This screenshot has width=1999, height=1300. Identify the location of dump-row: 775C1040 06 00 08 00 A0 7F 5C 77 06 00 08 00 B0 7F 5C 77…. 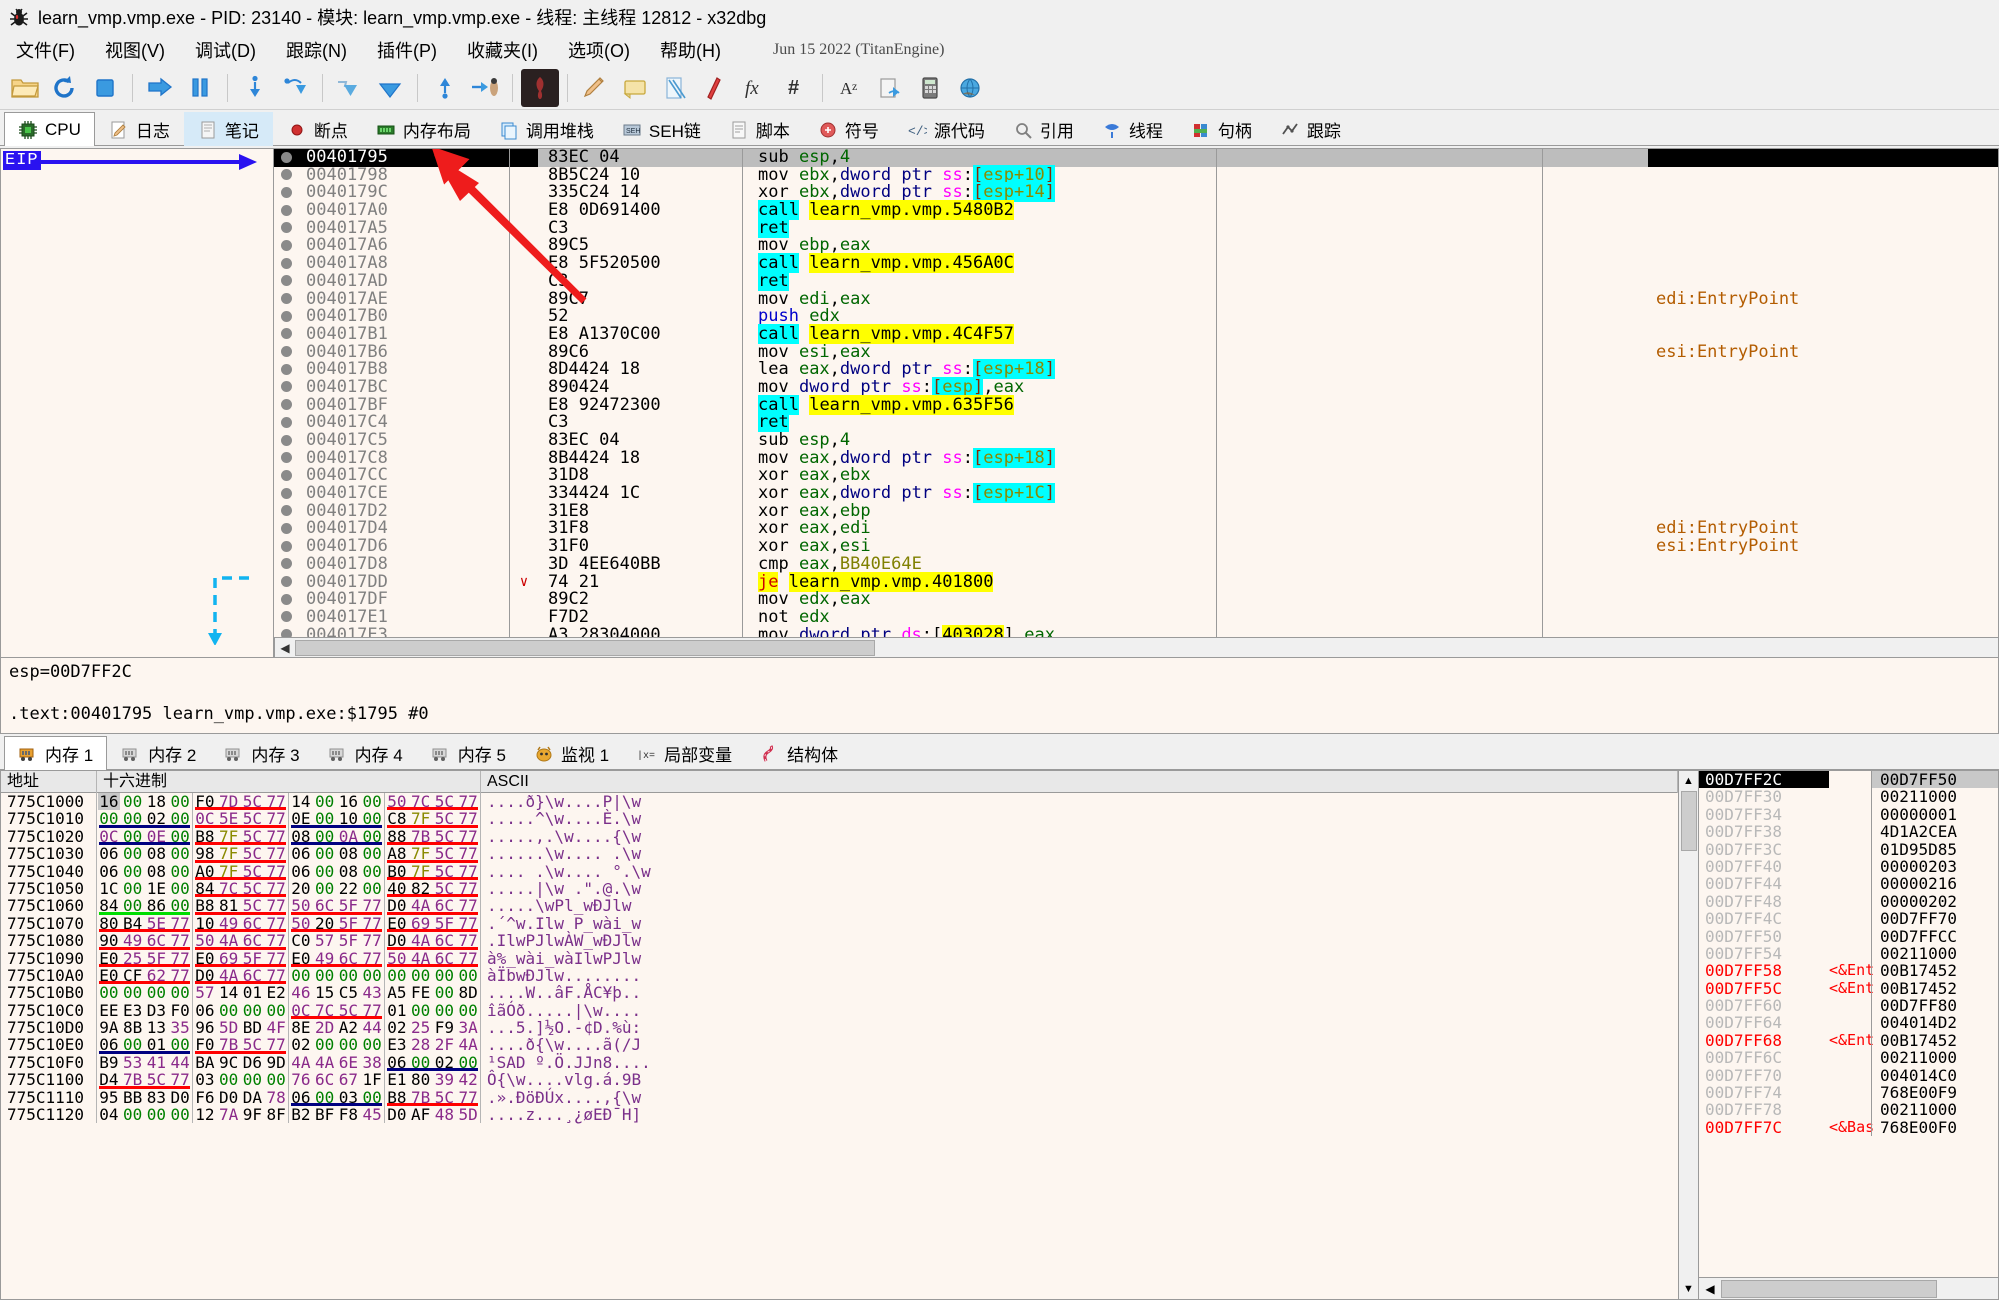
(839, 871).